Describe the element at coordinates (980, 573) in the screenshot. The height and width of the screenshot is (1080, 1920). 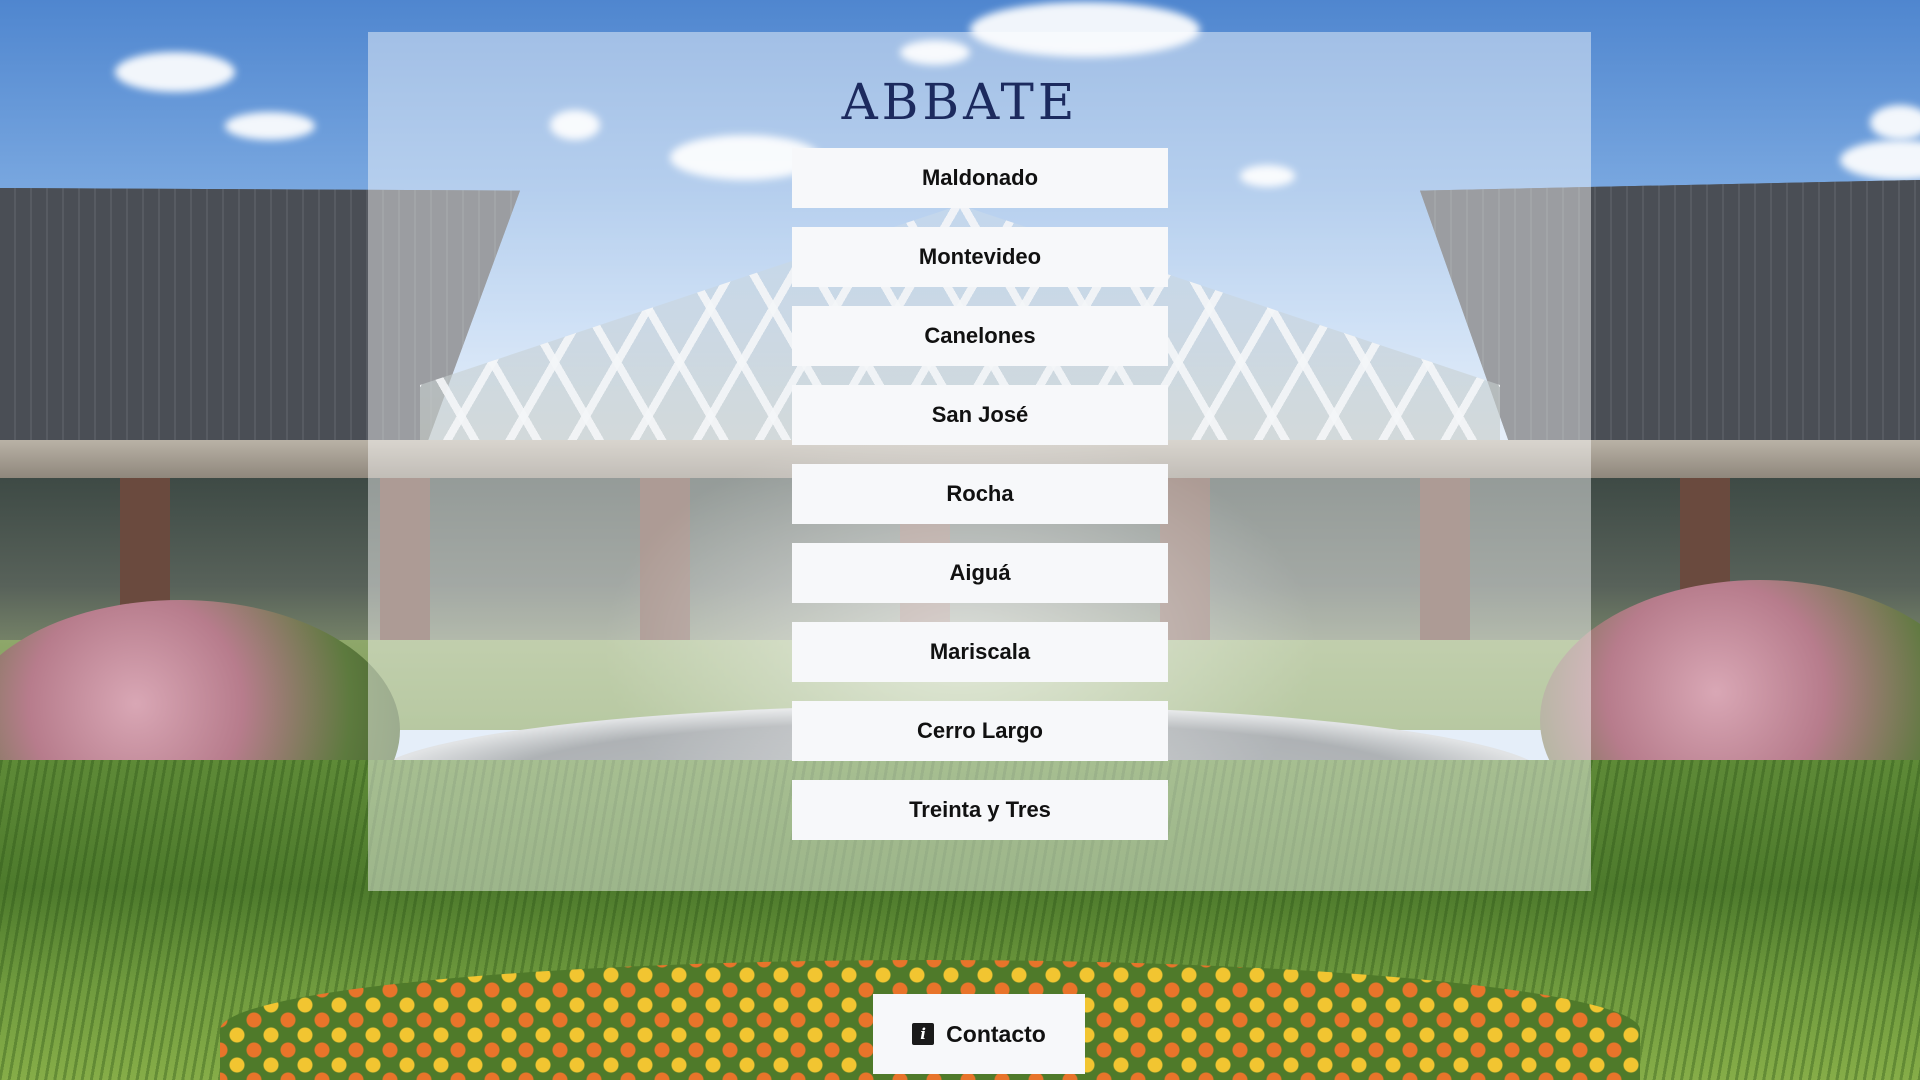
I see `menu-button-aigua: Aiguá` at that location.